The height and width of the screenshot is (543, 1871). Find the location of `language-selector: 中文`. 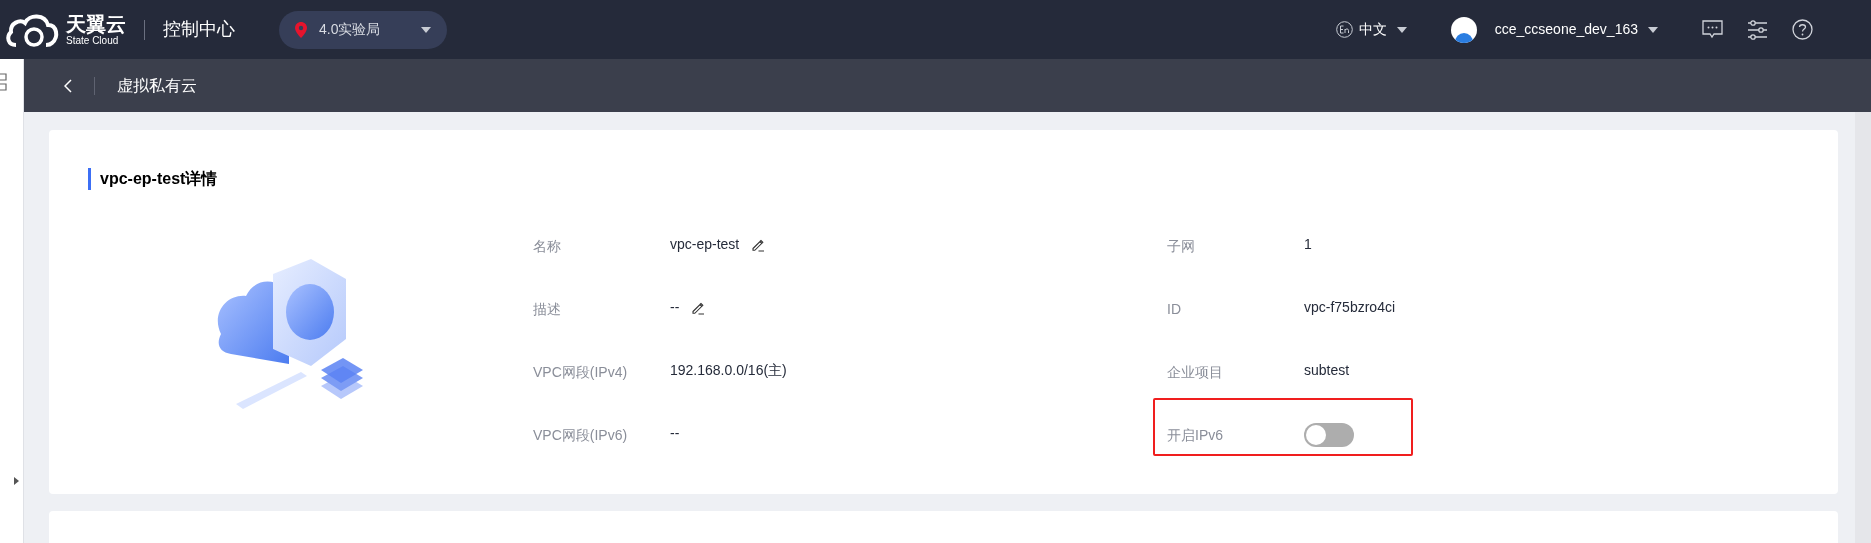

language-selector: 中文 is located at coordinates (1371, 29).